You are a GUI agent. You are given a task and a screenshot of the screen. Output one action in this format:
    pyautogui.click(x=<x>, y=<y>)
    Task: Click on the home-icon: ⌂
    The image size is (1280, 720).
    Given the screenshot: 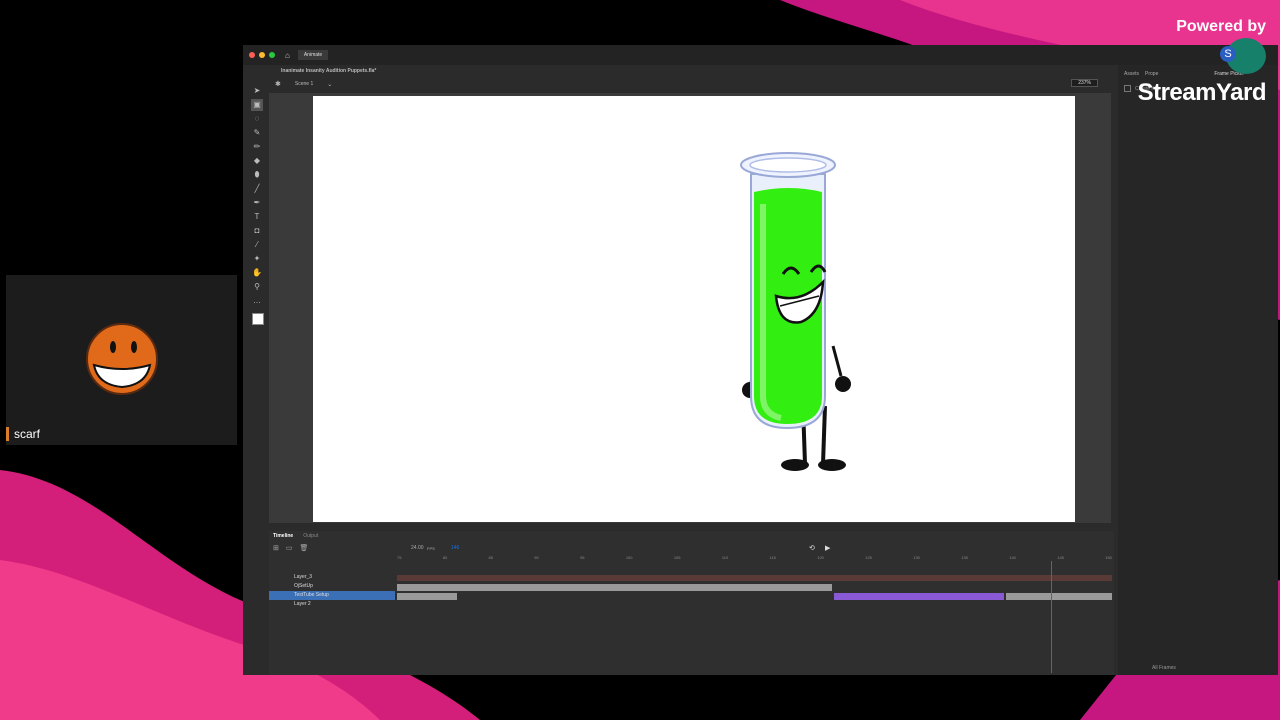 What is the action you would take?
    pyautogui.click(x=287, y=55)
    